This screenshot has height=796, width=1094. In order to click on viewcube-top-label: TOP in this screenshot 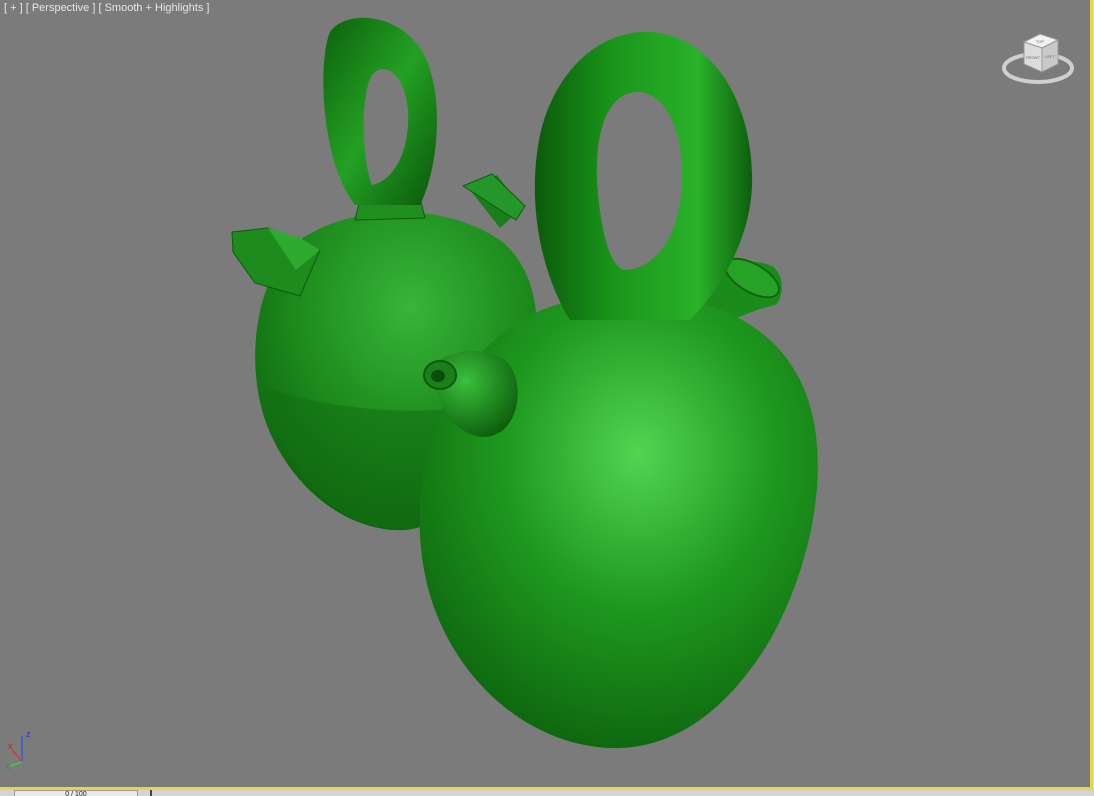, I will do `click(1040, 41)`.